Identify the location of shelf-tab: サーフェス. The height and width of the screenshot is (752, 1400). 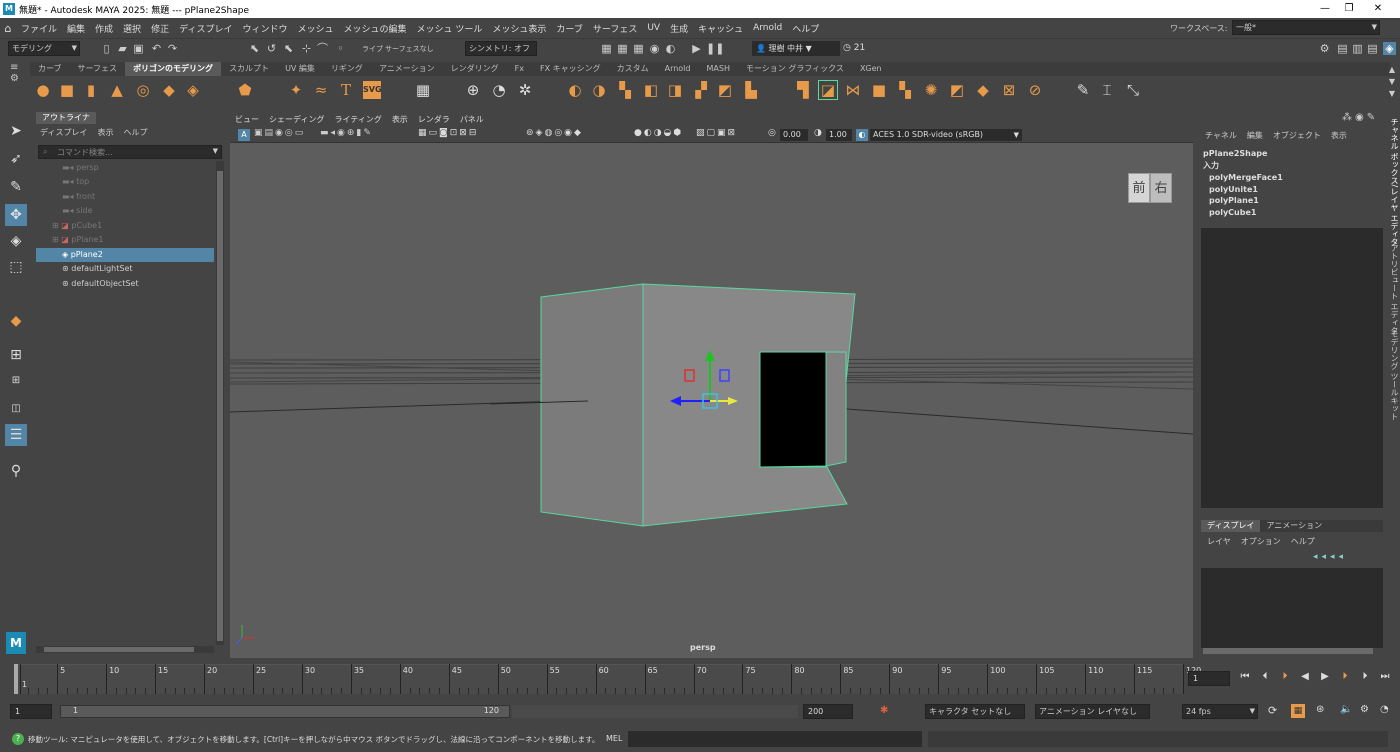
(98, 69).